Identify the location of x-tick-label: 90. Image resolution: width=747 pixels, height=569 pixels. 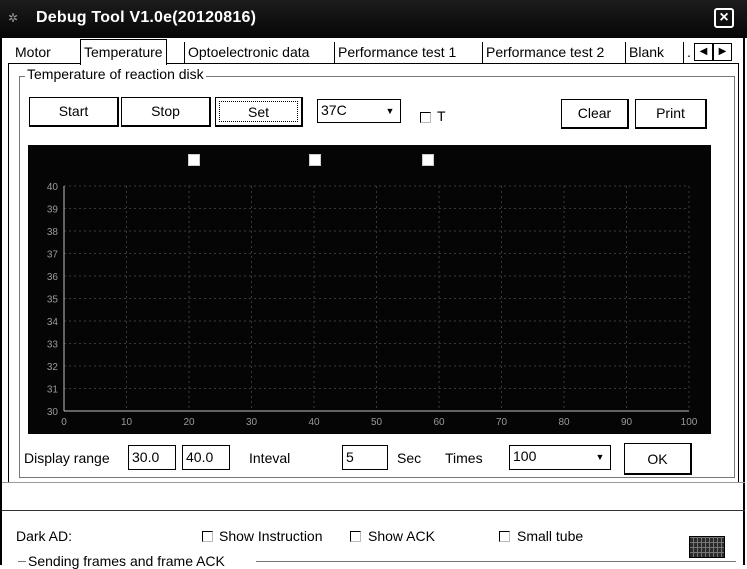
(627, 422).